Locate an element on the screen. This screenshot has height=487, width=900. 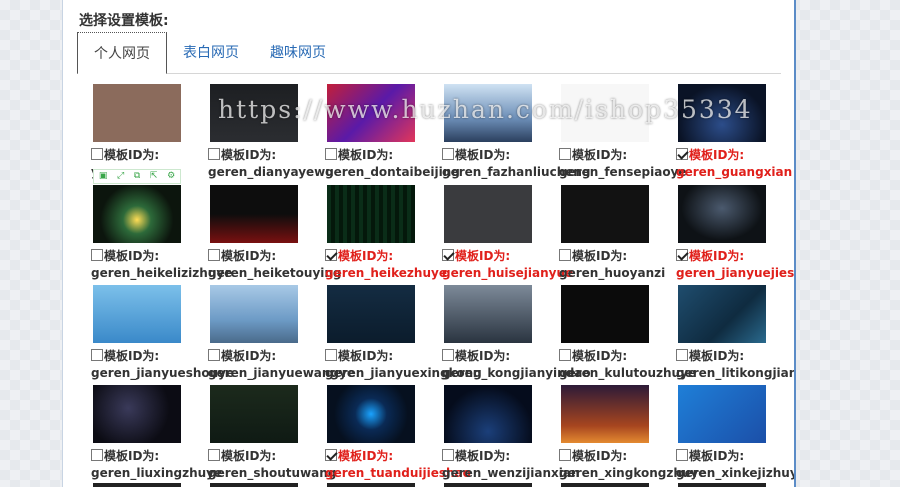
template-card: 模板ID为: geren_jianyuexingkong is located at coordinates (403, 335).